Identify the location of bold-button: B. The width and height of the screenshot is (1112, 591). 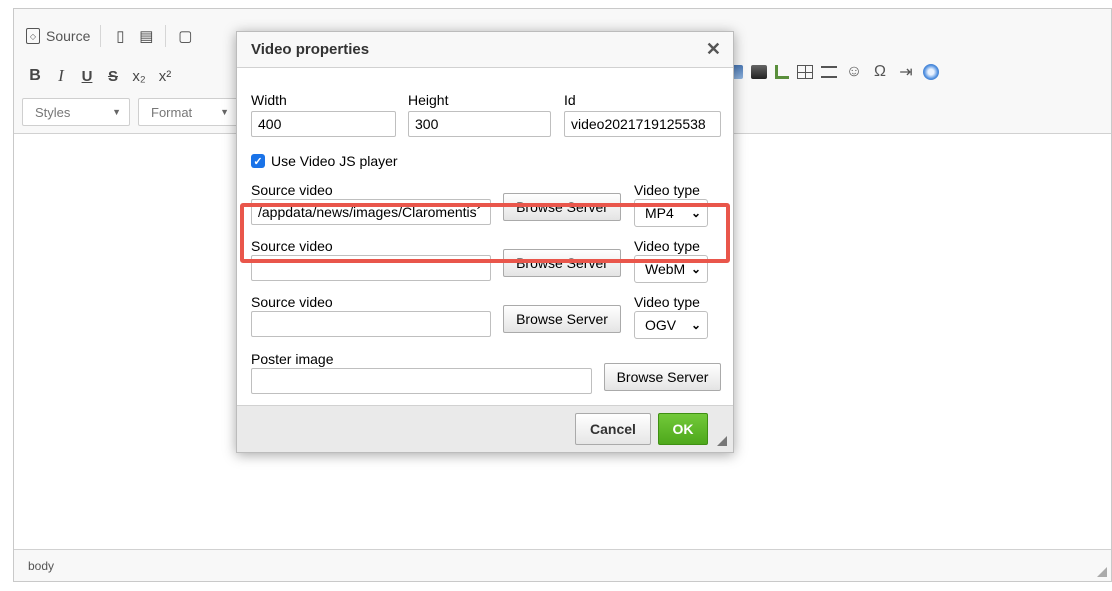
(35, 76).